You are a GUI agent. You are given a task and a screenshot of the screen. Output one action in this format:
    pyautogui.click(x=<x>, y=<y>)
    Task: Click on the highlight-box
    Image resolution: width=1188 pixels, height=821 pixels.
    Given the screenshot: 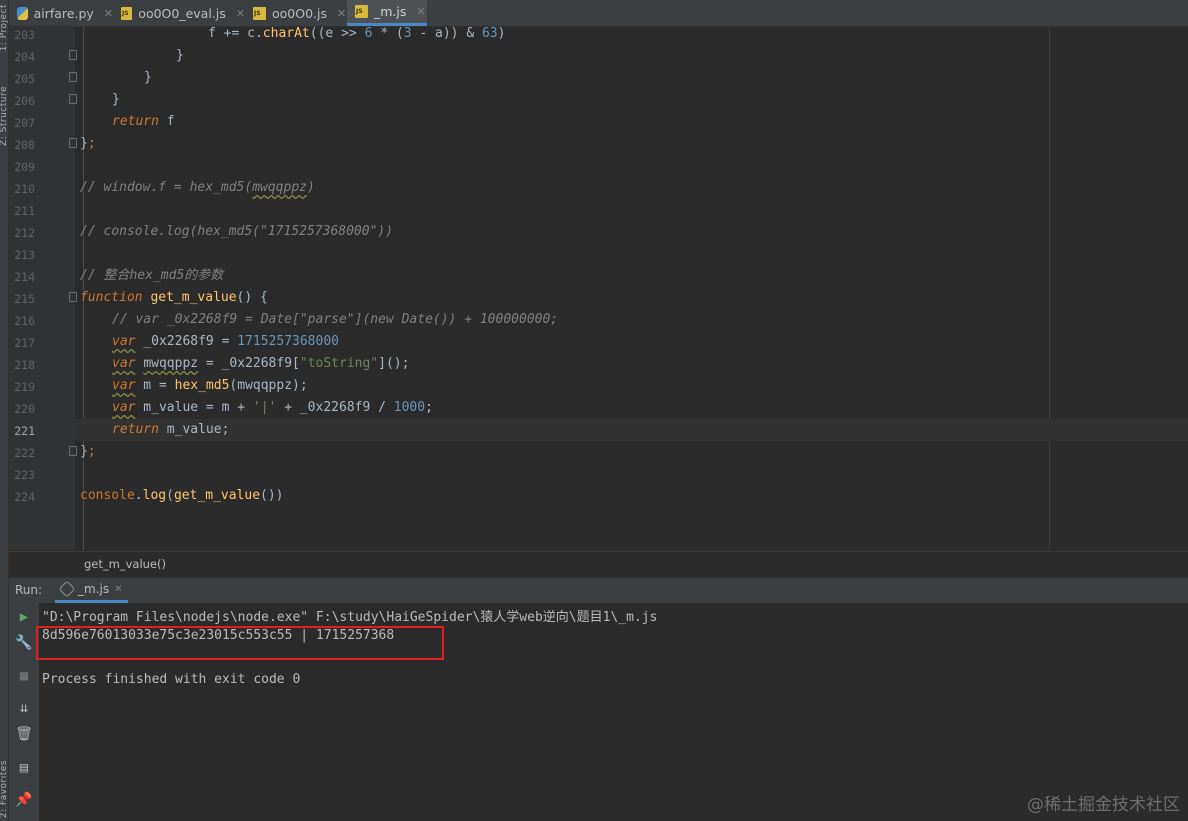 What is the action you would take?
    pyautogui.click(x=240, y=643)
    